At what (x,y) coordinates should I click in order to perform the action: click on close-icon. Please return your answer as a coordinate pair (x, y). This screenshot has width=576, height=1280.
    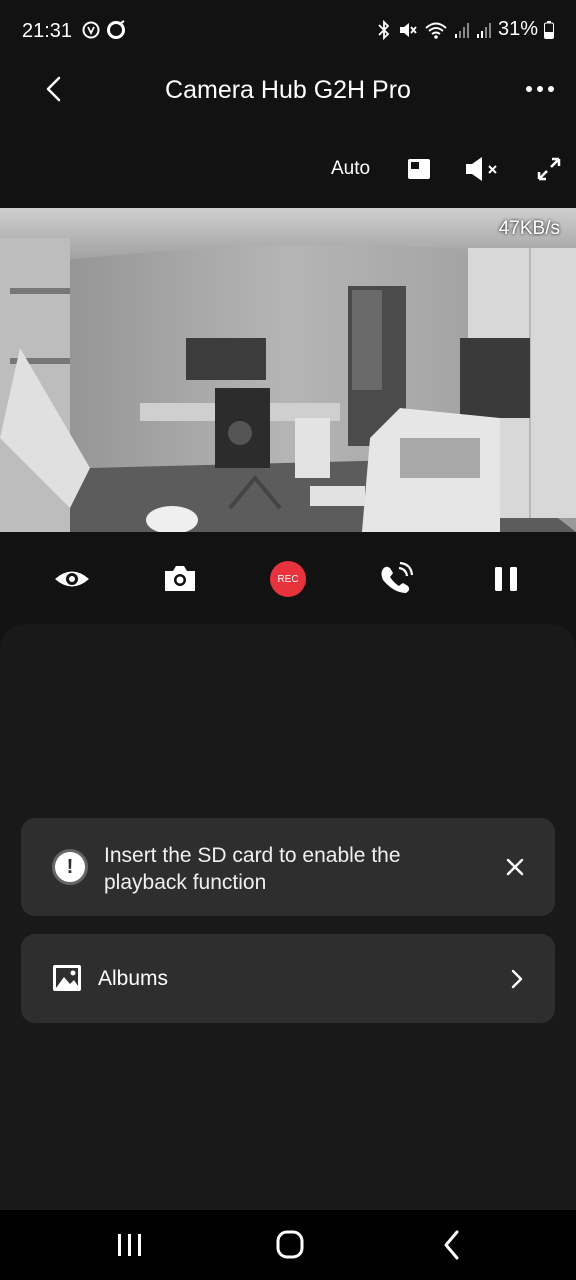
    Looking at the image, I should click on (515, 867).